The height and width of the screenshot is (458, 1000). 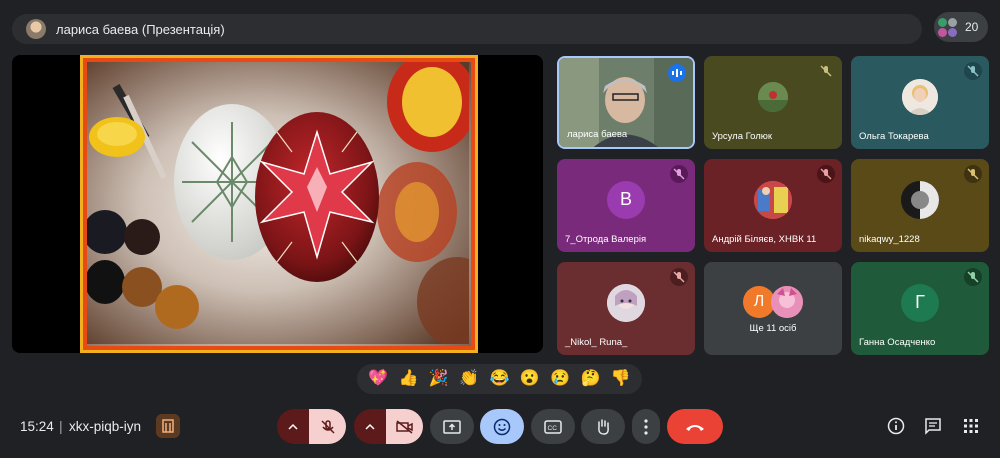 I want to click on meeting-code: xkx-piqb-iyn, so click(x=105, y=426).